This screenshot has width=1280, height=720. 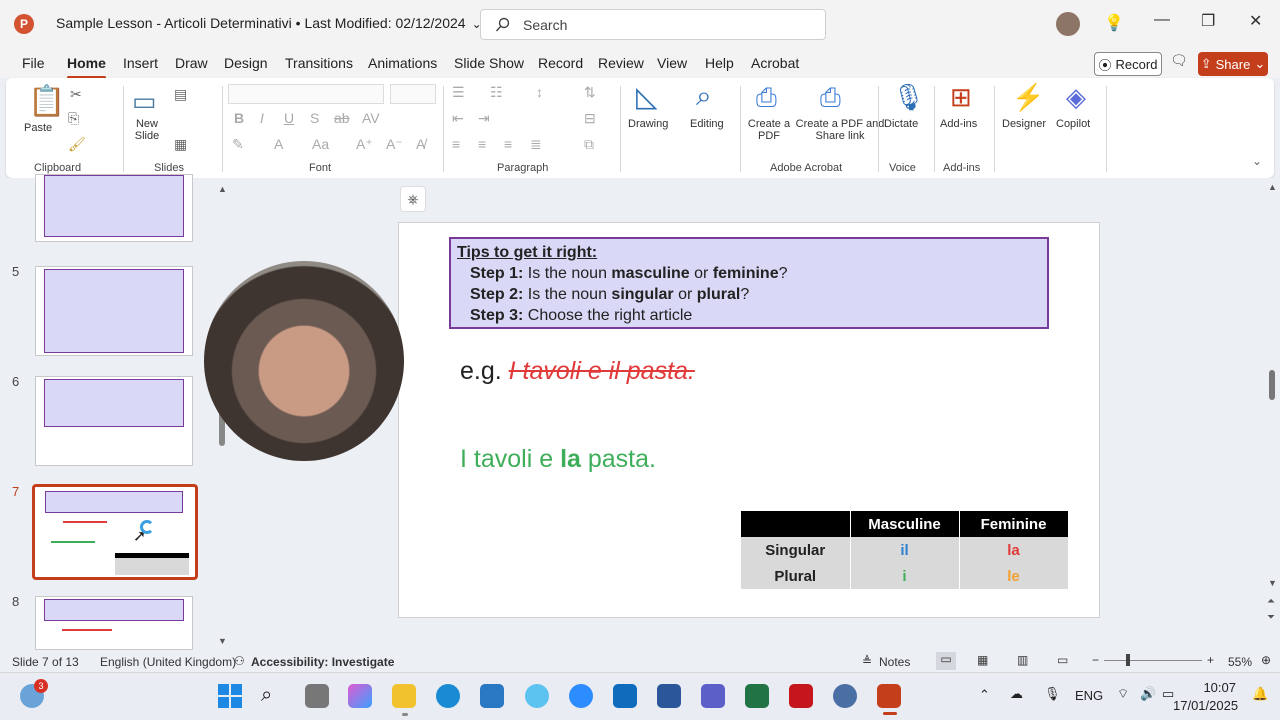 What do you see at coordinates (801, 696) in the screenshot?
I see `acrobat-icon` at bounding box center [801, 696].